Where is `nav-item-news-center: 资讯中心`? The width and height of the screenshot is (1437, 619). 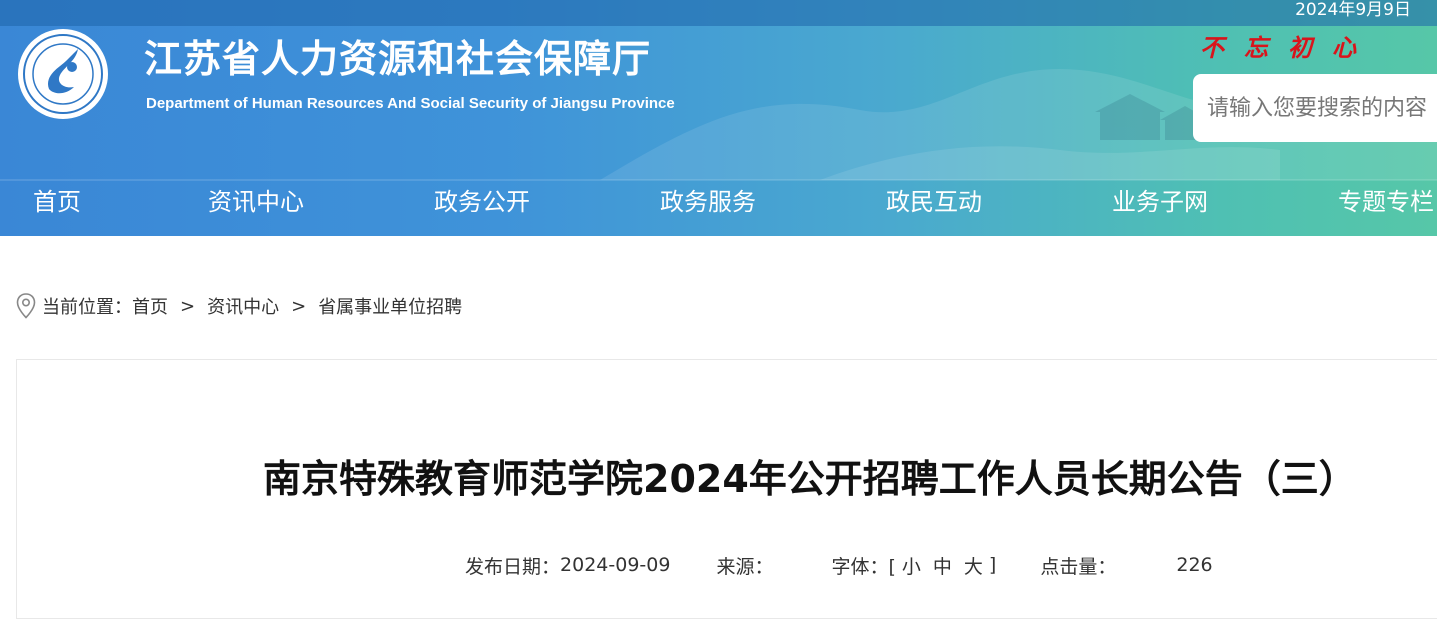 nav-item-news-center: 资讯中心 is located at coordinates (256, 202).